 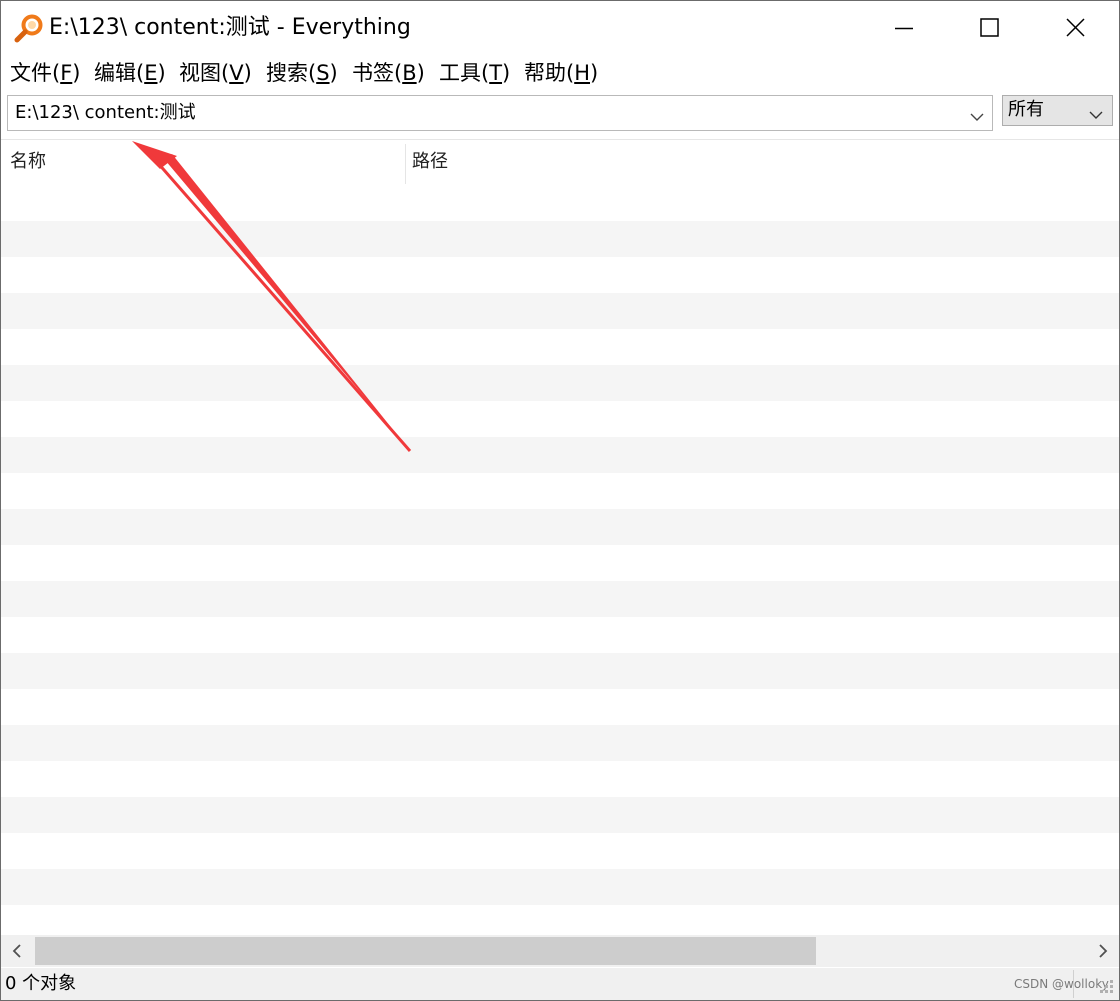 What do you see at coordinates (560, 28) in the screenshot?
I see `title-bar: E:\123\ content:测试 - Everything` at bounding box center [560, 28].